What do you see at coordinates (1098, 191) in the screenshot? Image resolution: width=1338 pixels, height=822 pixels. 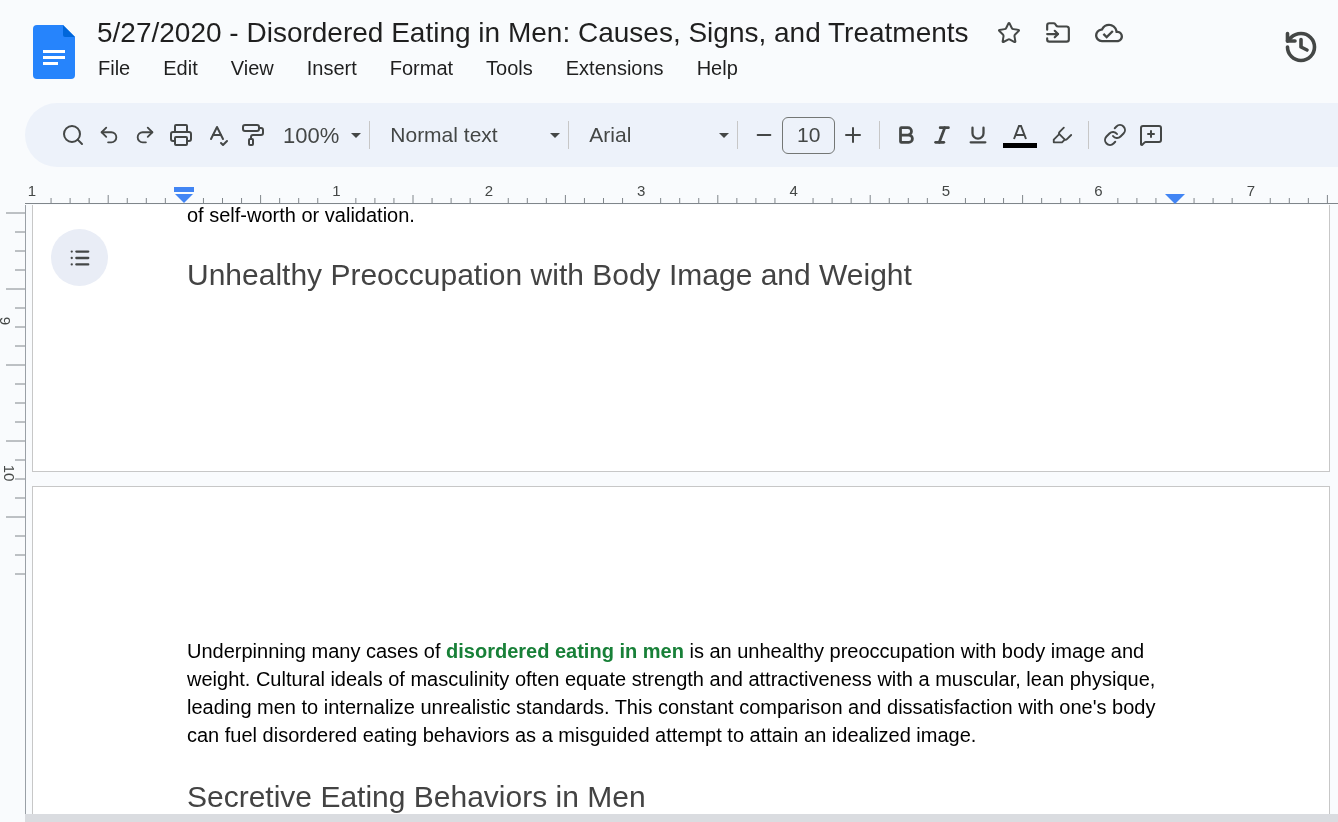 I see `ruler-number: 6` at bounding box center [1098, 191].